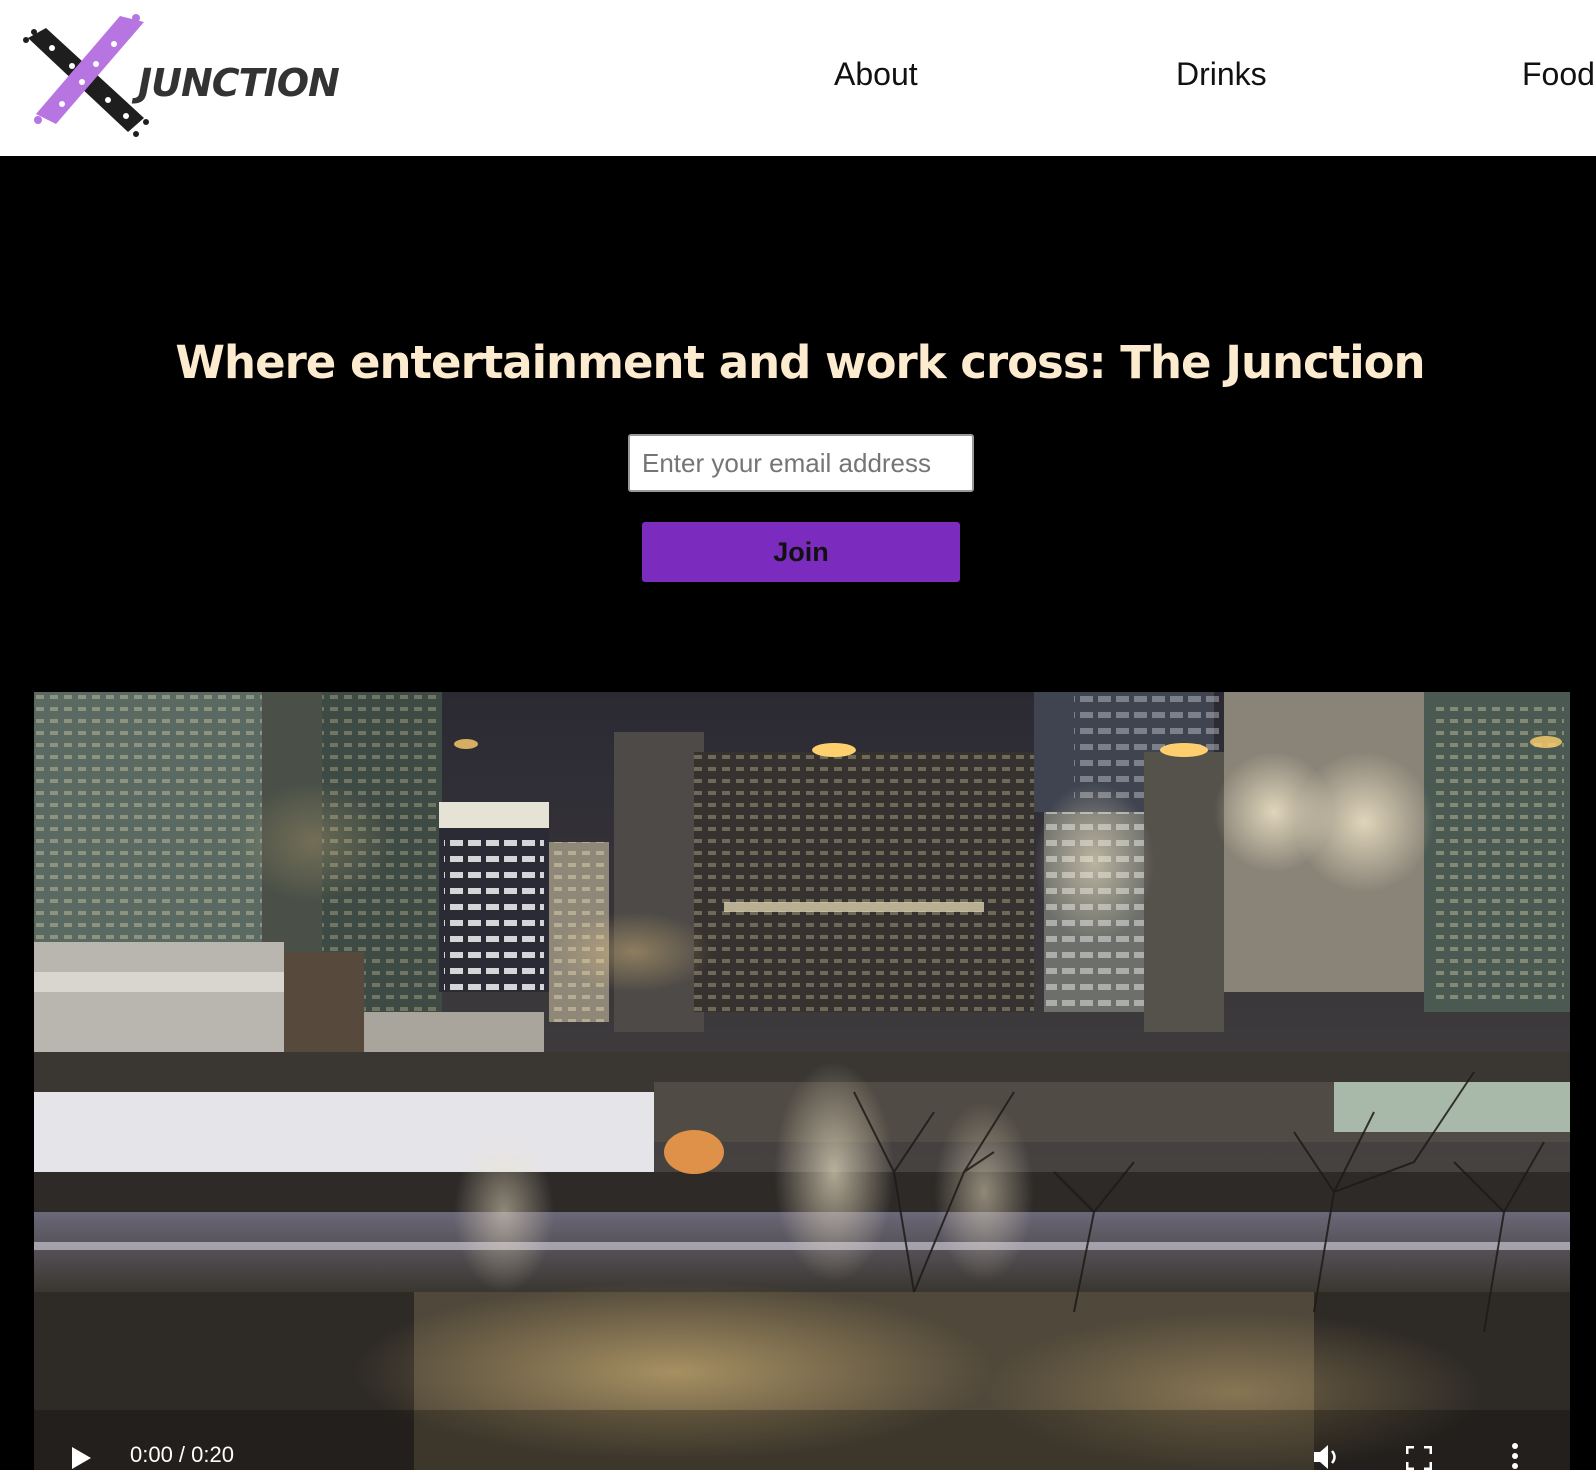 The width and height of the screenshot is (1596, 1470). What do you see at coordinates (1558, 74) in the screenshot?
I see `nav-link-food: Food` at bounding box center [1558, 74].